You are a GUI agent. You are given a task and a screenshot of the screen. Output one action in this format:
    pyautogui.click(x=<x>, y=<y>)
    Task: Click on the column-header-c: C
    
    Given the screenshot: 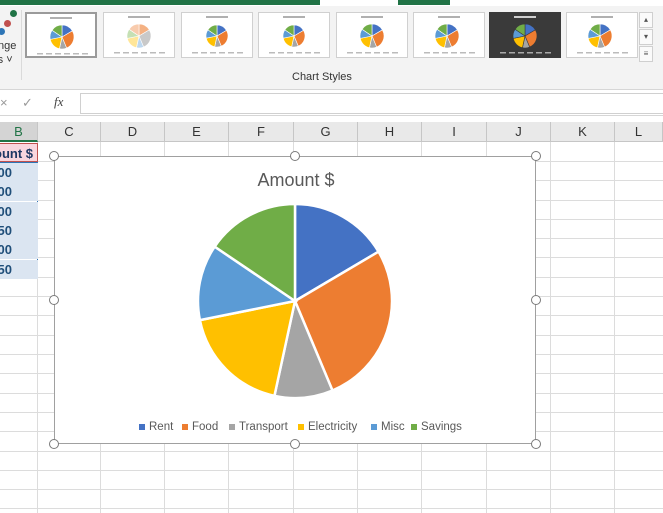 What is the action you would take?
    pyautogui.click(x=69, y=132)
    